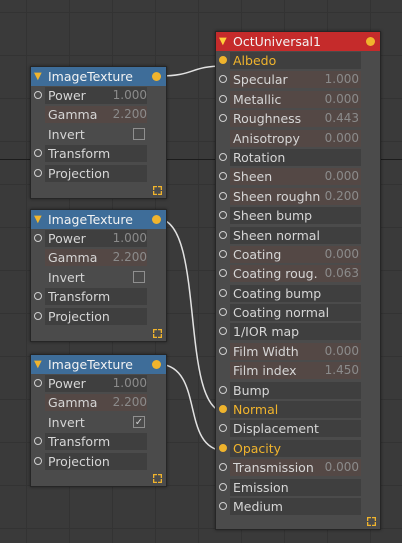 This screenshot has width=402, height=543. What do you see at coordinates (298, 196) in the screenshot?
I see `param-sheen-roughness: Sheen roughn 0.200` at bounding box center [298, 196].